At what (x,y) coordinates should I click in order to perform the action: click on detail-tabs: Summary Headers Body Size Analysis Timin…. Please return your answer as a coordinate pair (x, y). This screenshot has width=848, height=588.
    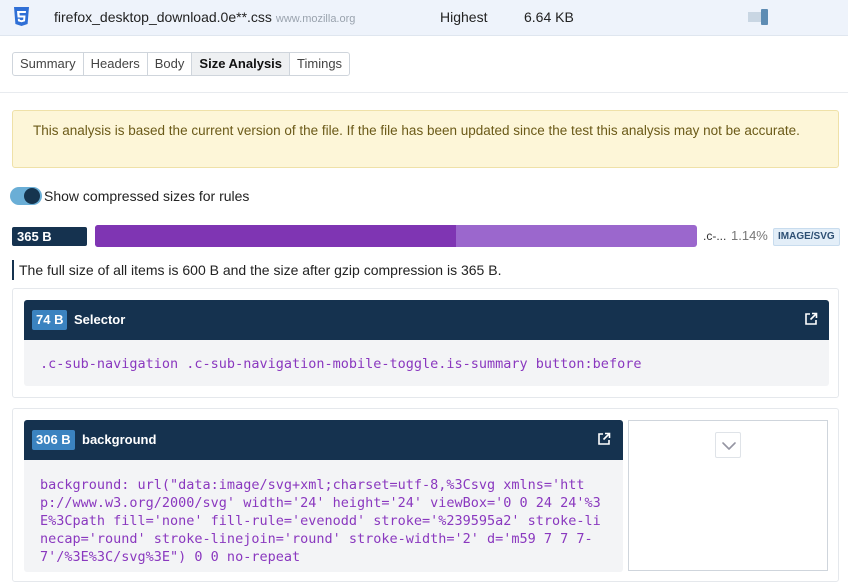
    Looking at the image, I should click on (181, 64).